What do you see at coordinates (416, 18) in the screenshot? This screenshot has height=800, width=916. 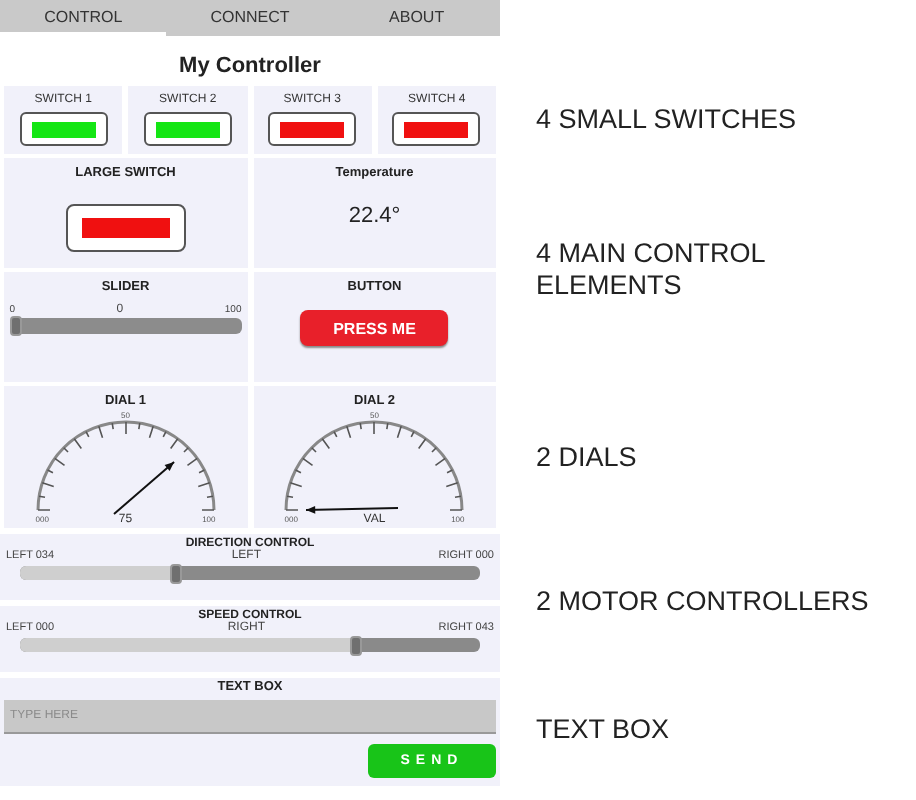 I see `tab: ABOUT` at bounding box center [416, 18].